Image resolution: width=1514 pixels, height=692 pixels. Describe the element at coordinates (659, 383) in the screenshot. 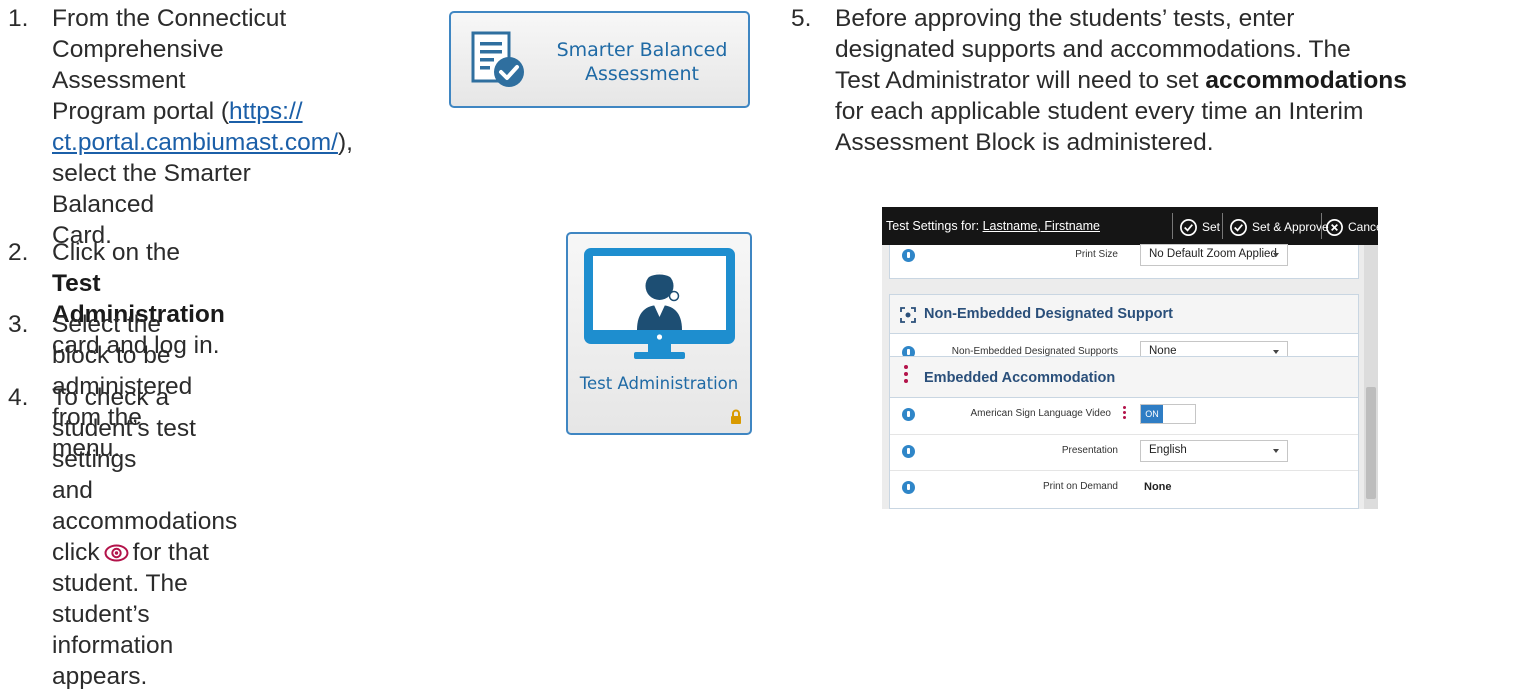

I see `card-title: Test Administration` at that location.